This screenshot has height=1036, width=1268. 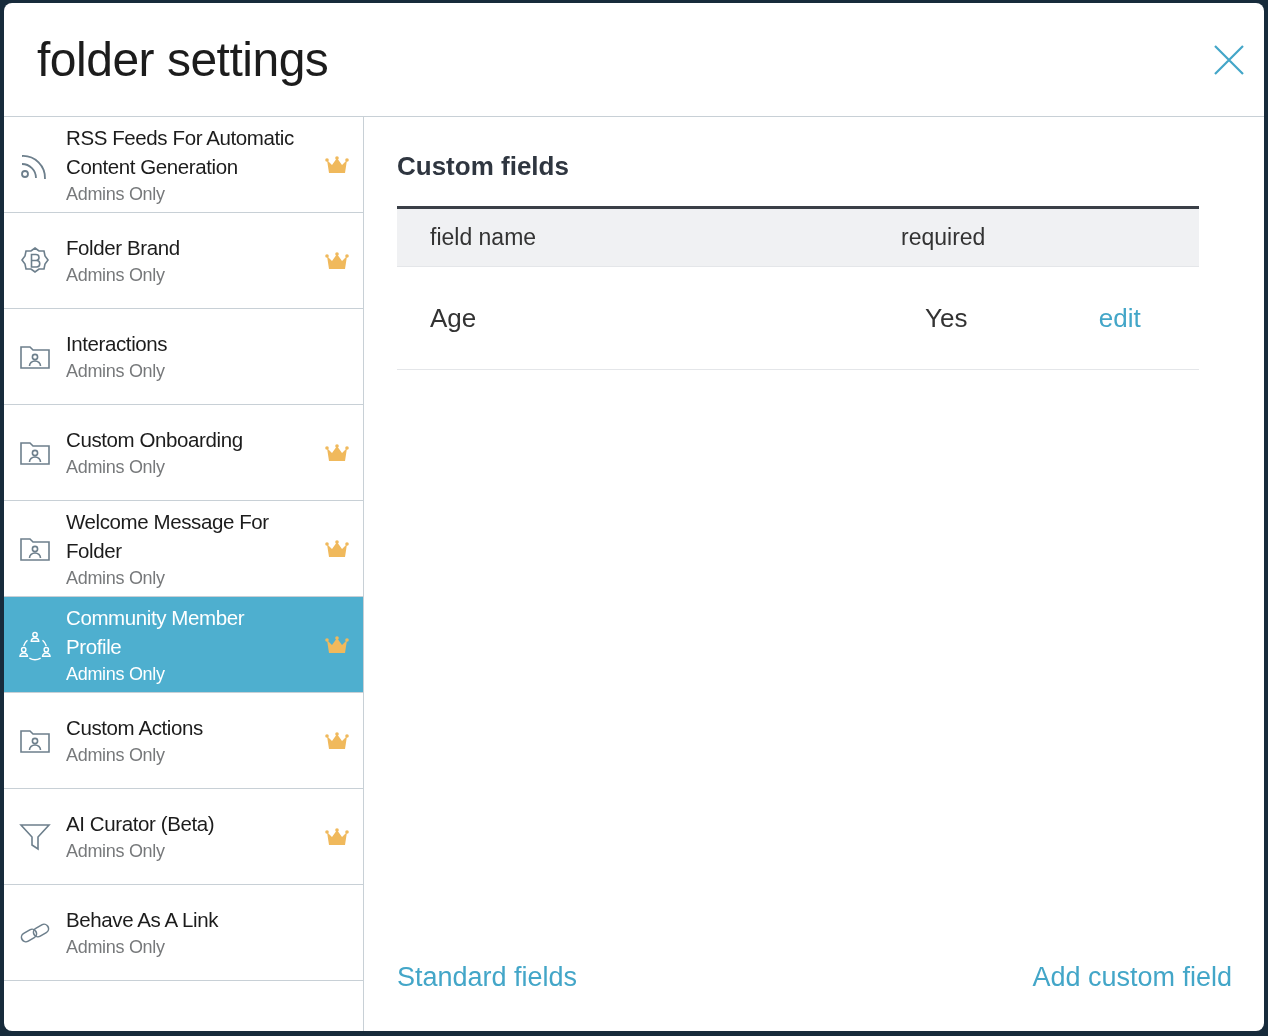 What do you see at coordinates (946, 317) in the screenshot?
I see `table-cell: Yes` at bounding box center [946, 317].